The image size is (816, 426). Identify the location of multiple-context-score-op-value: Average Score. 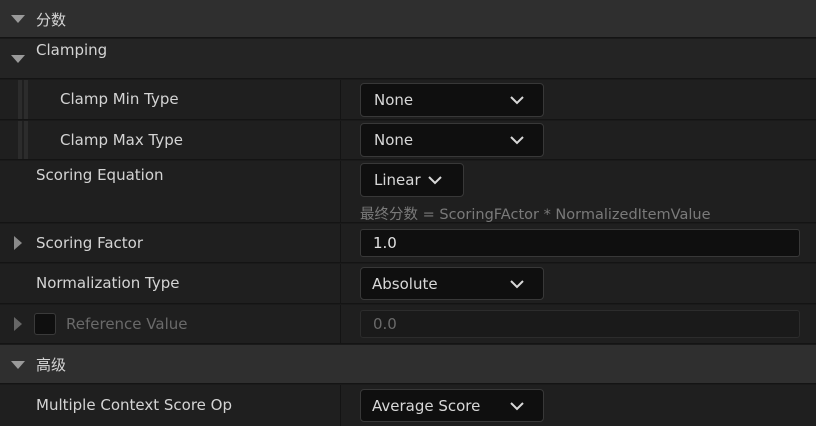
(426, 405).